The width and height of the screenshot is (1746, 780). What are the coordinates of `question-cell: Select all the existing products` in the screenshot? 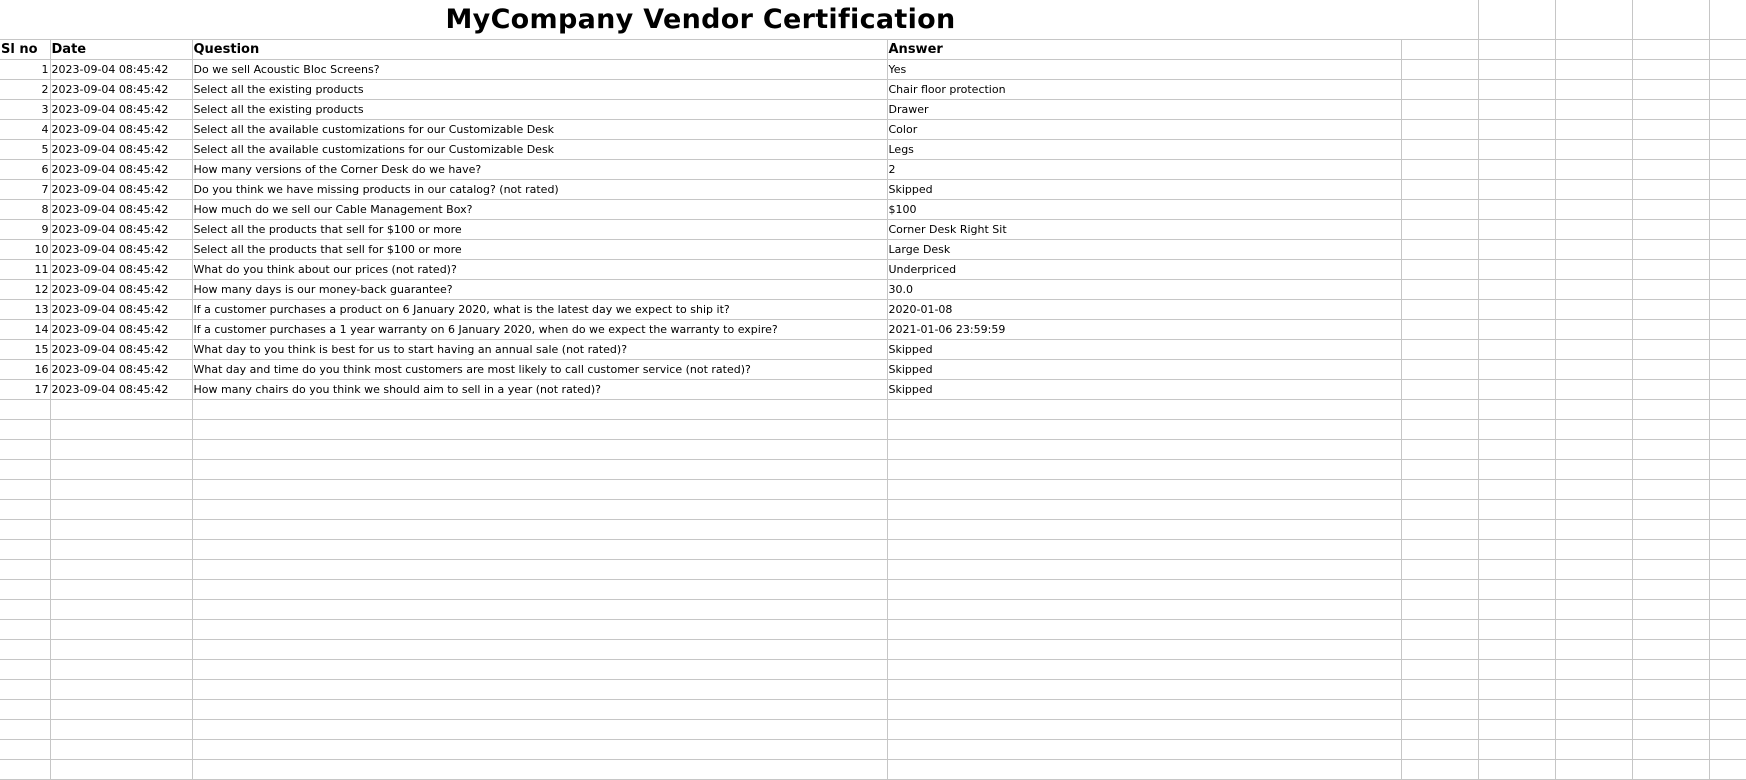 It's located at (540, 109).